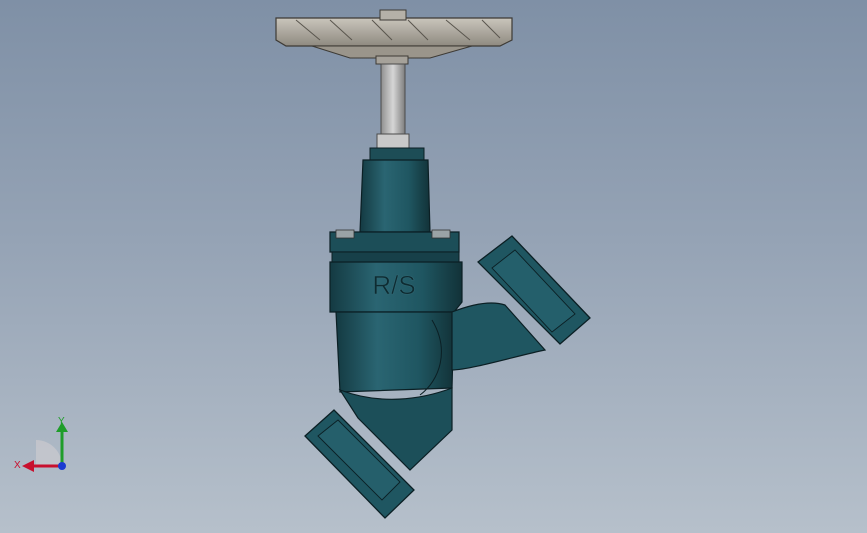 Image resolution: width=867 pixels, height=533 pixels. I want to click on y-axis-label: Y, so click(61, 421).